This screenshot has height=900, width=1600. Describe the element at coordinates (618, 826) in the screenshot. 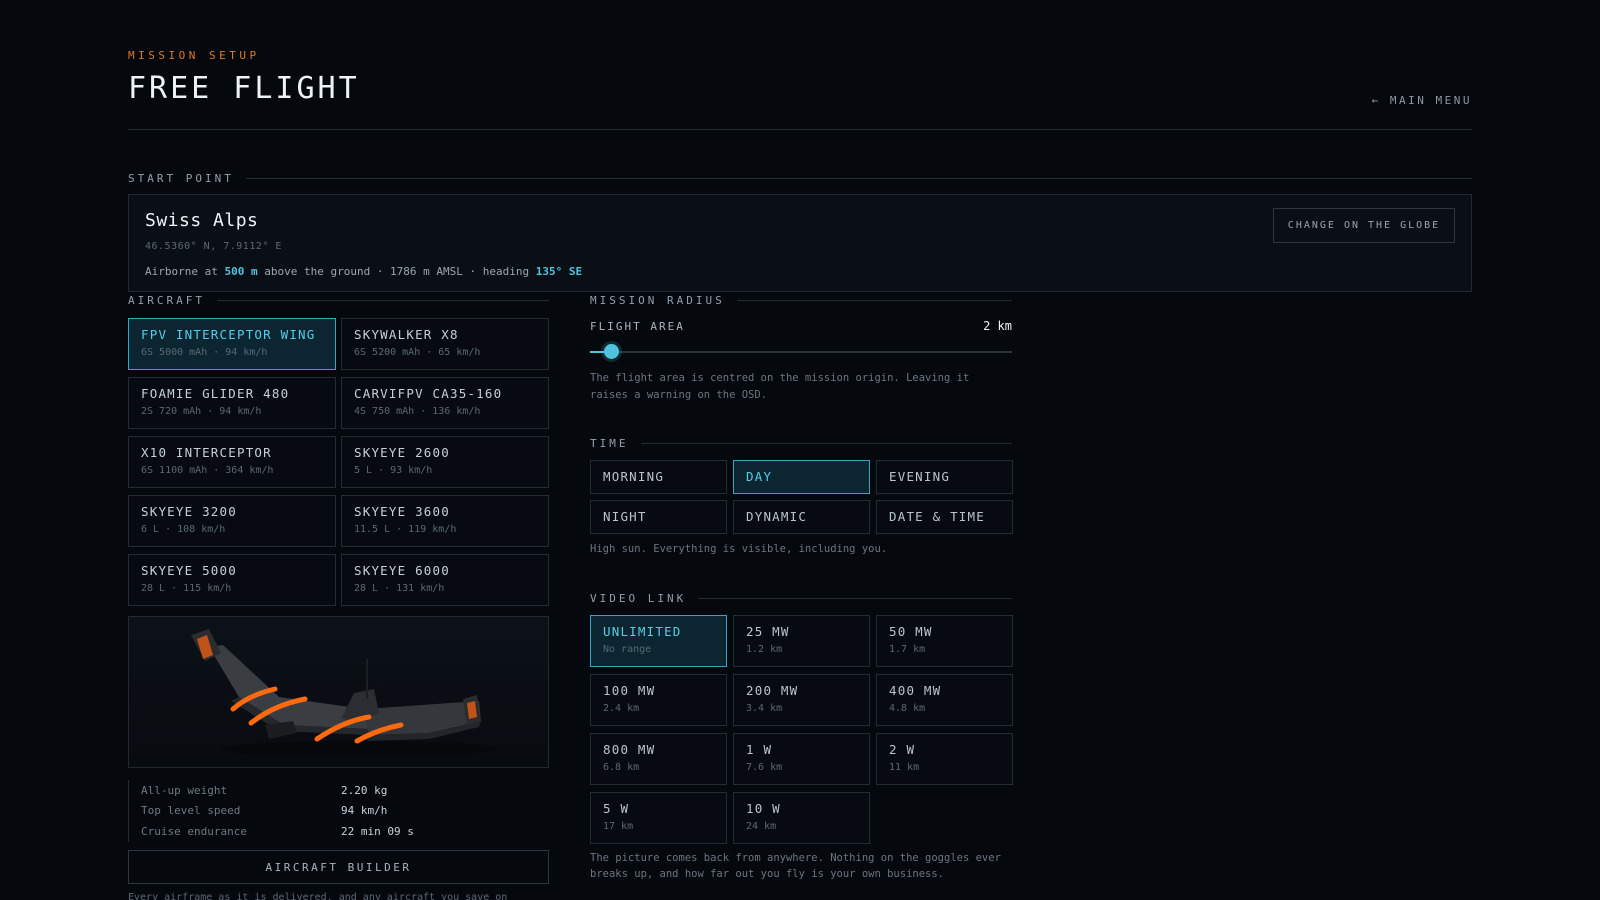

I see `video-link-range: 17 km` at that location.